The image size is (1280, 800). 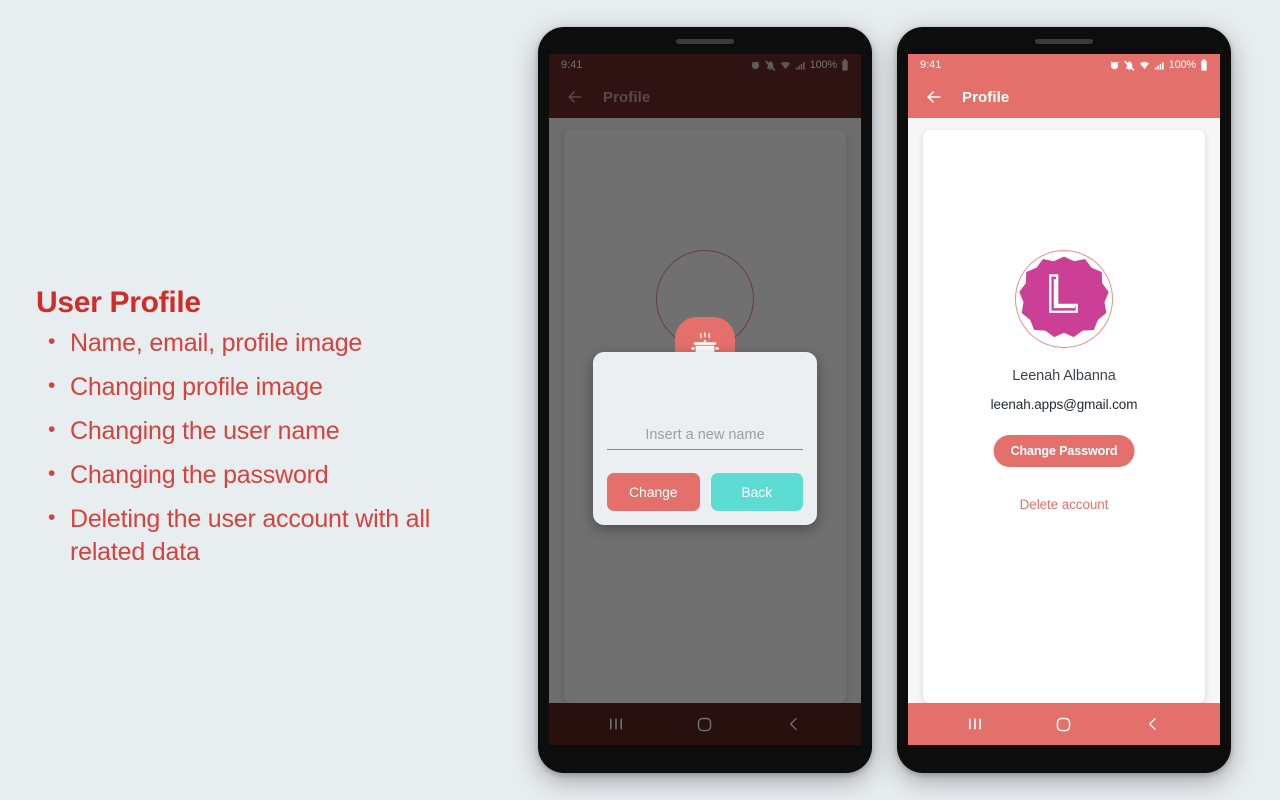 I want to click on delete-account-link: Delete account, so click(x=1064, y=504).